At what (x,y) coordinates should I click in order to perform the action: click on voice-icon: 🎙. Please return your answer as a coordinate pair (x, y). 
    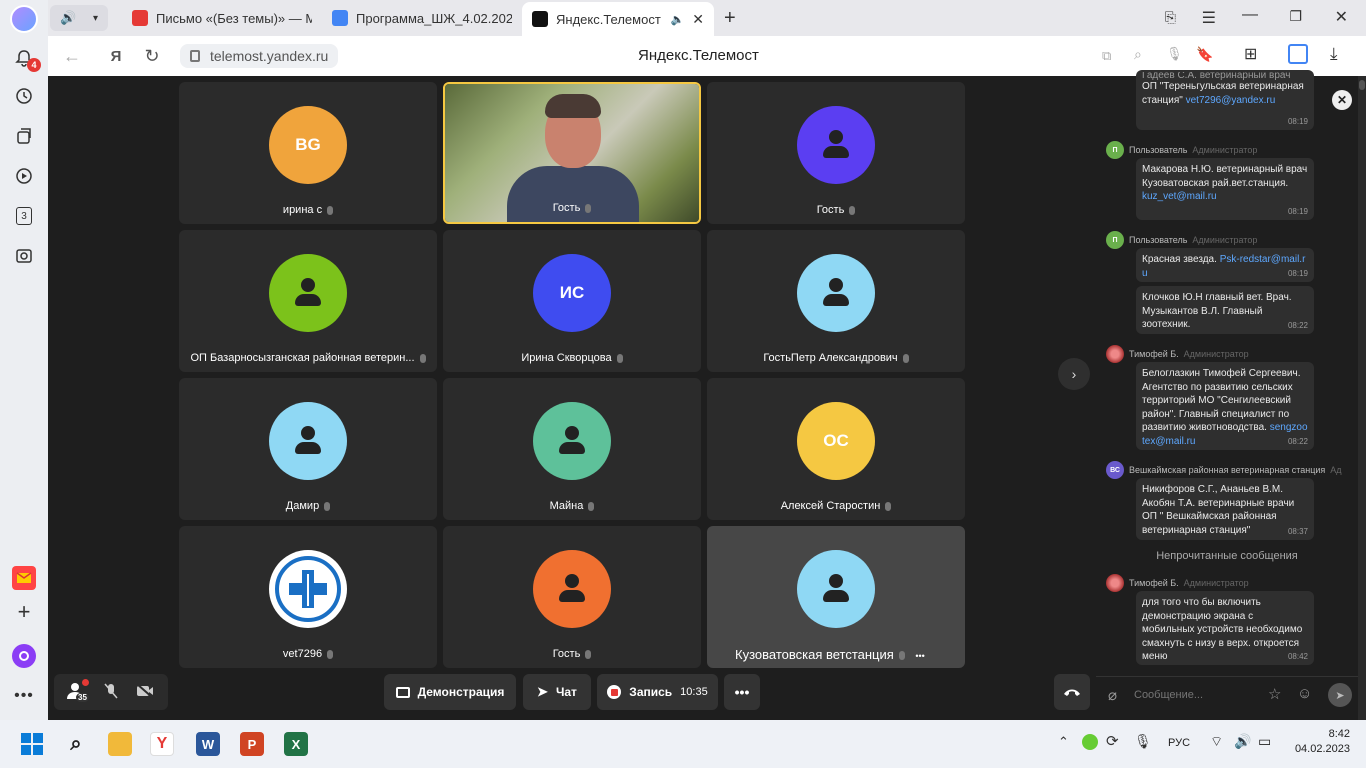
    Looking at the image, I should click on (1174, 54).